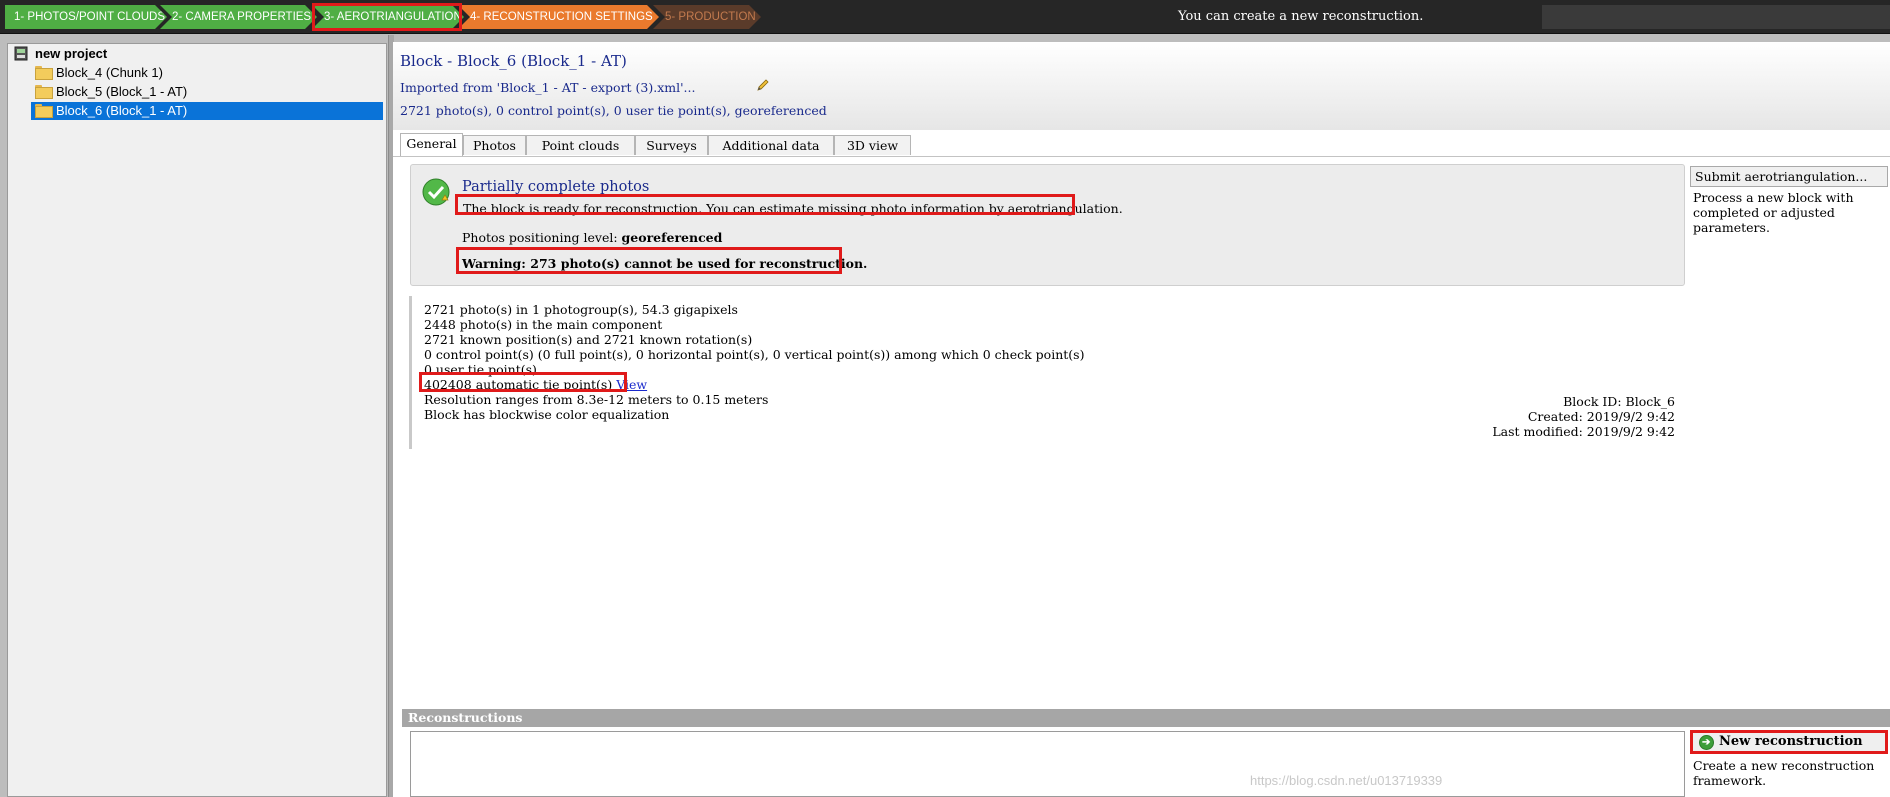  I want to click on detail-color-equalization: Block has blockwise color equalization, so click(547, 414).